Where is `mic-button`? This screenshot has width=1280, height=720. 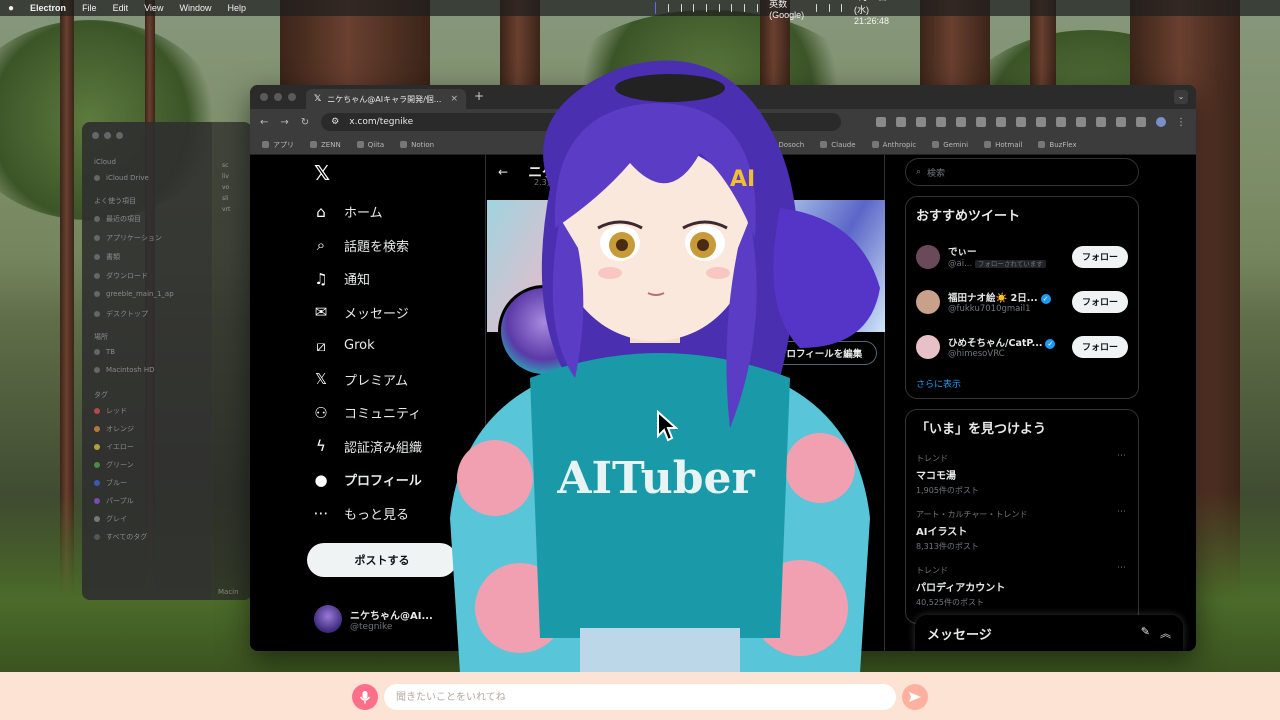 mic-button is located at coordinates (365, 697).